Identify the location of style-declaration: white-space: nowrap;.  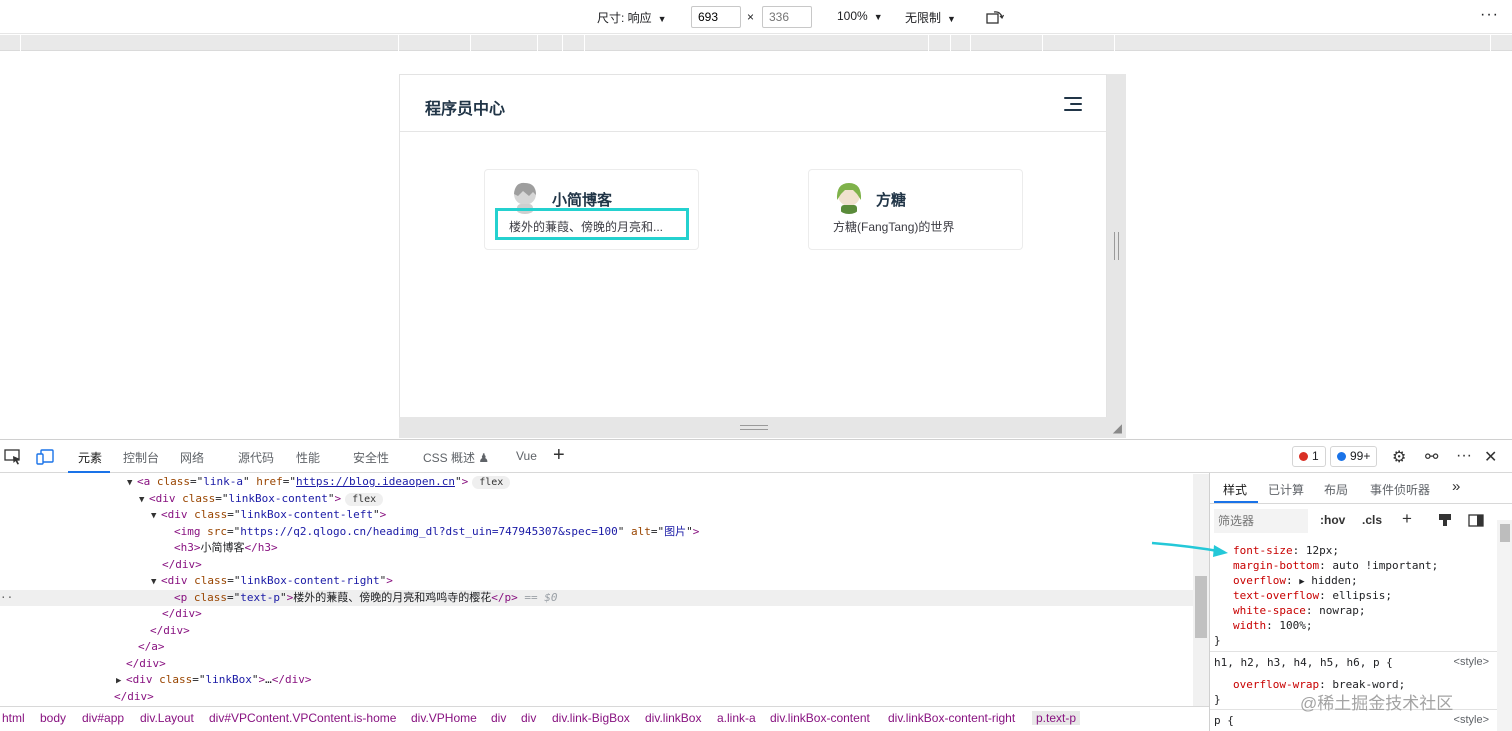
(1353, 610).